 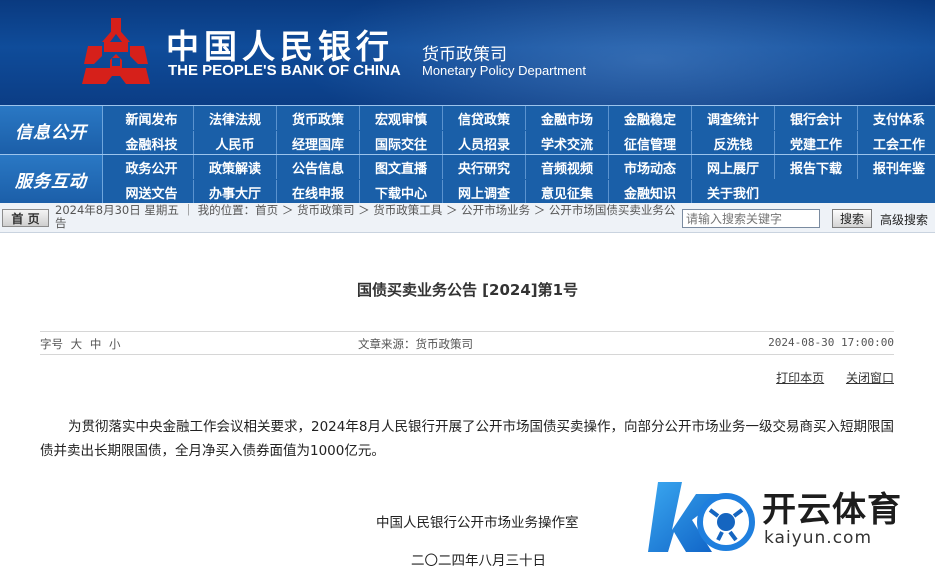 I want to click on nav-item: 政务公开, so click(x=151, y=167).